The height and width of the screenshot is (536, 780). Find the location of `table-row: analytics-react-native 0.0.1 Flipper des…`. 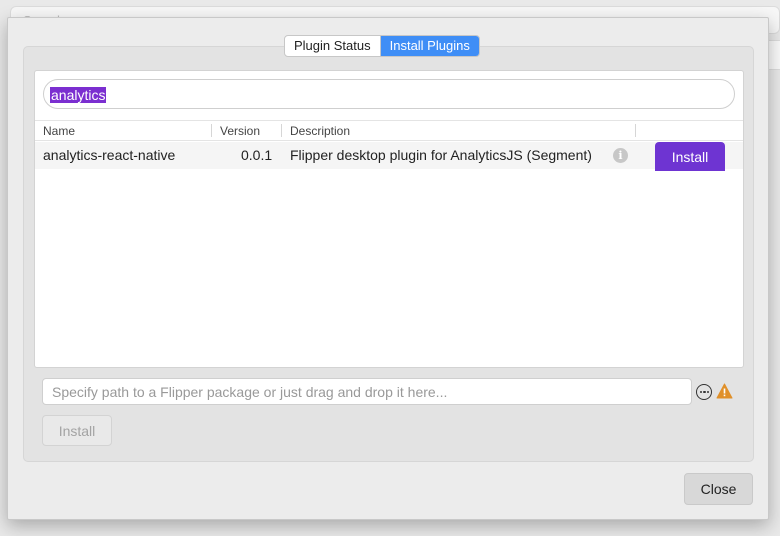

table-row: analytics-react-native 0.0.1 Flipper des… is located at coordinates (389, 156).